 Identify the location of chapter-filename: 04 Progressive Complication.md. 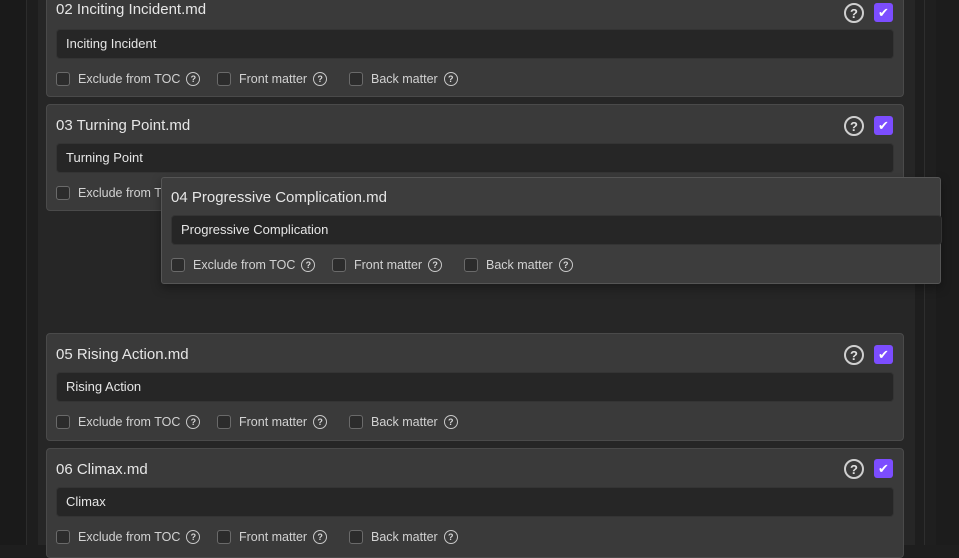
(279, 197).